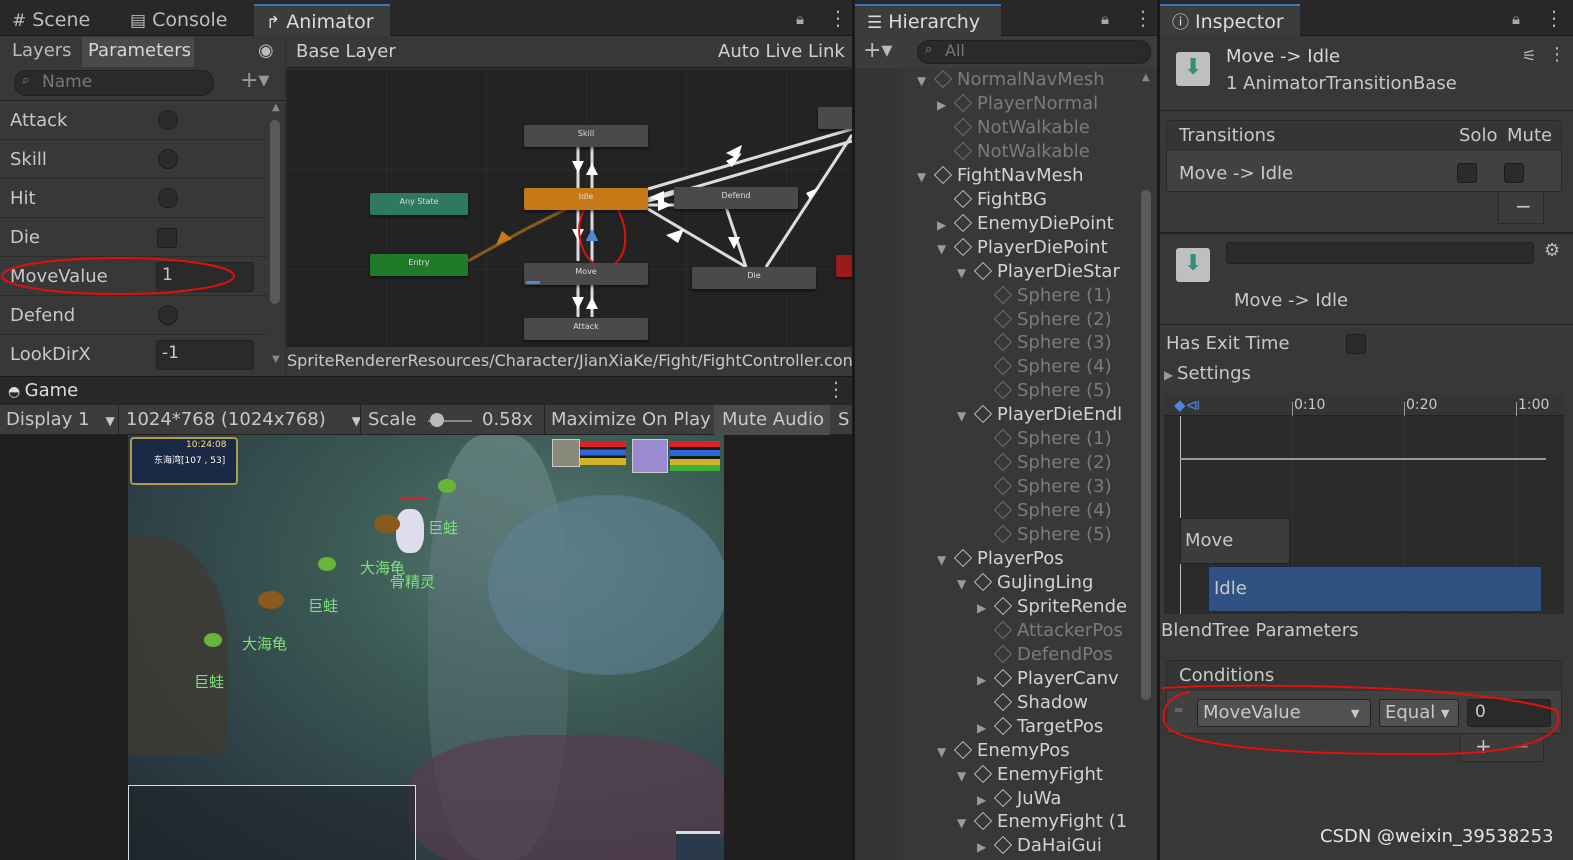 This screenshot has height=860, width=1573. I want to click on transition-row-label: Move -> Idle, so click(1236, 173).